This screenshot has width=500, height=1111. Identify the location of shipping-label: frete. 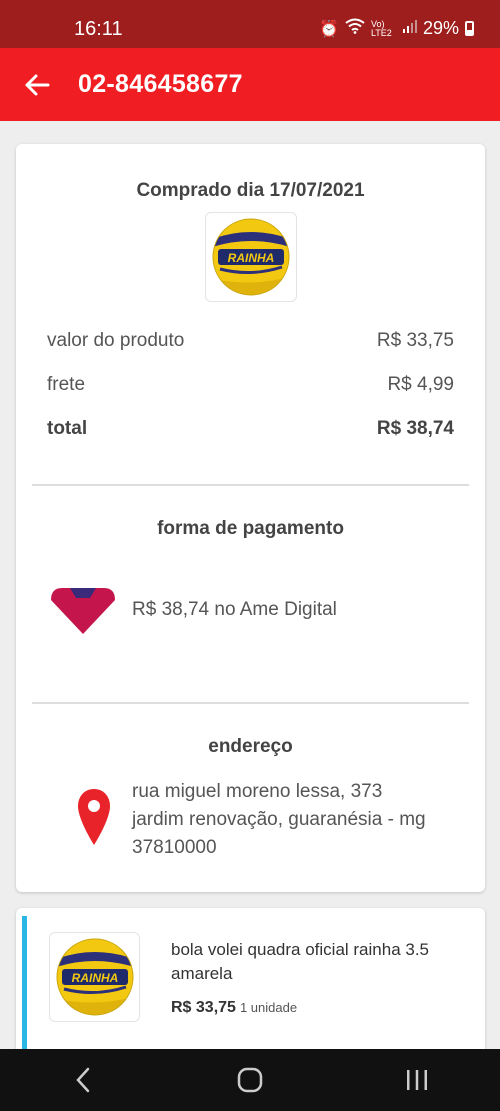
(66, 384).